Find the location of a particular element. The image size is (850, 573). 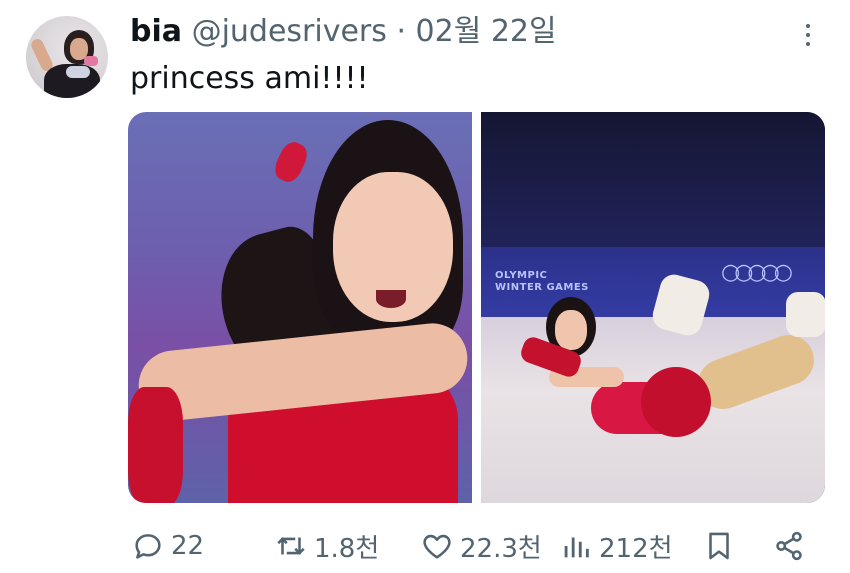

bookmark-icon is located at coordinates (719, 546).